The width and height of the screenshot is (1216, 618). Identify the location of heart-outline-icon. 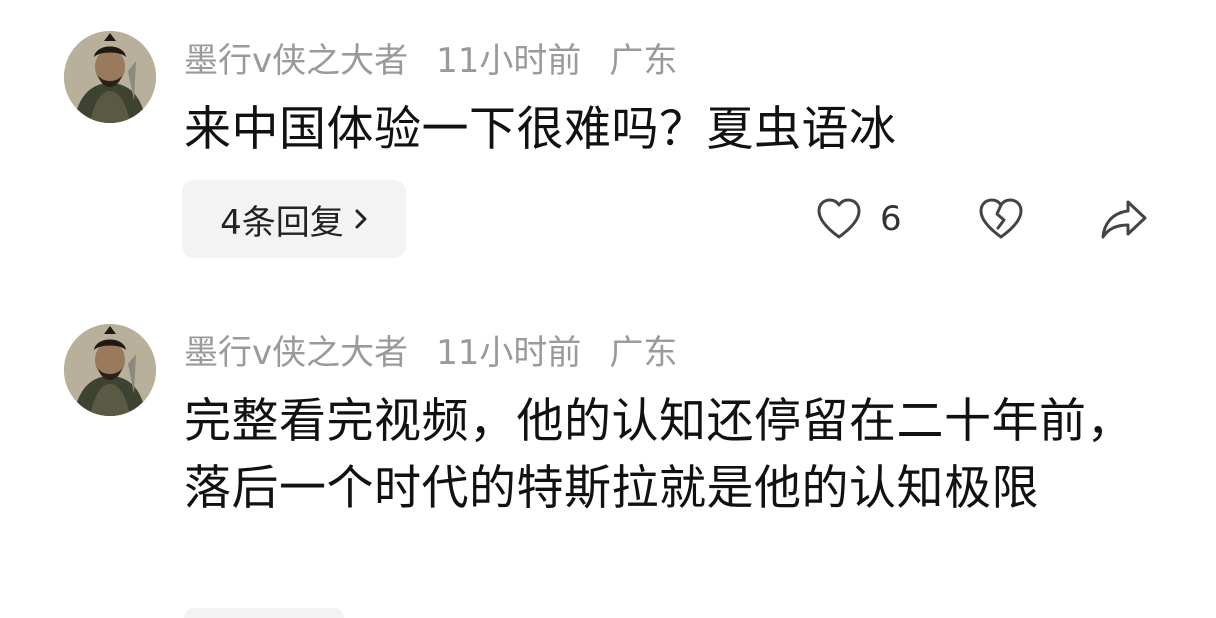
(839, 219).